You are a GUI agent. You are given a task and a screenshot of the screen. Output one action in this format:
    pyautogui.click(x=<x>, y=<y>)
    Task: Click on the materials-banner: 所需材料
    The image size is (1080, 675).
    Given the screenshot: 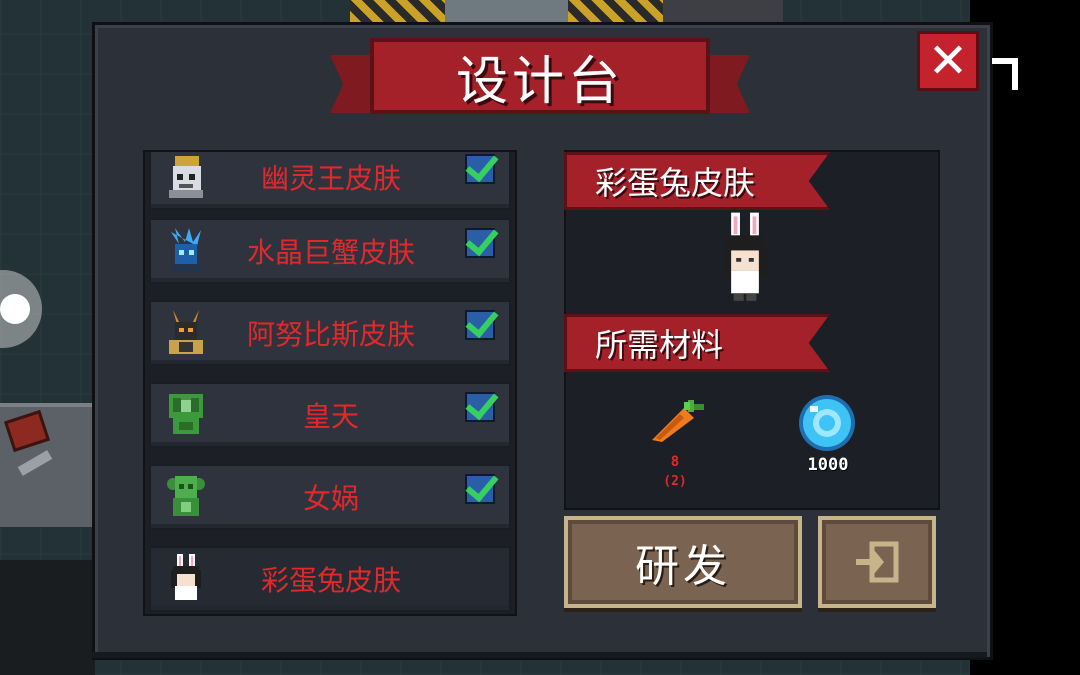 What is the action you would take?
    pyautogui.click(x=697, y=343)
    